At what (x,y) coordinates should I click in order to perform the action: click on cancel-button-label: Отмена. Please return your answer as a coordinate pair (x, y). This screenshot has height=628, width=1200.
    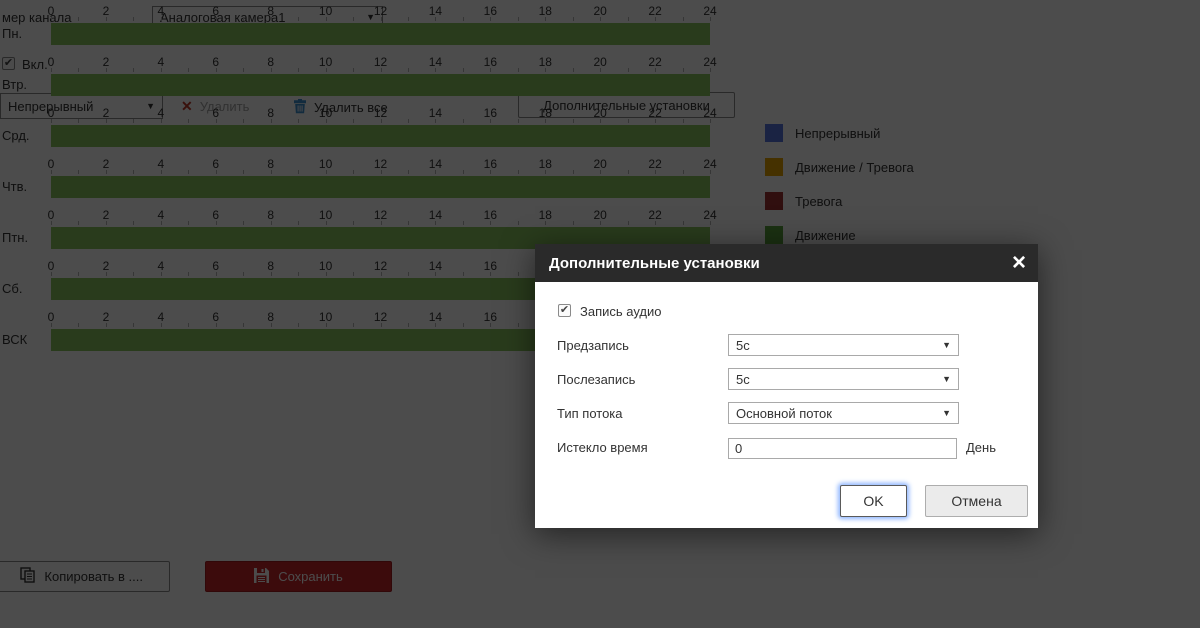
    Looking at the image, I should click on (976, 501).